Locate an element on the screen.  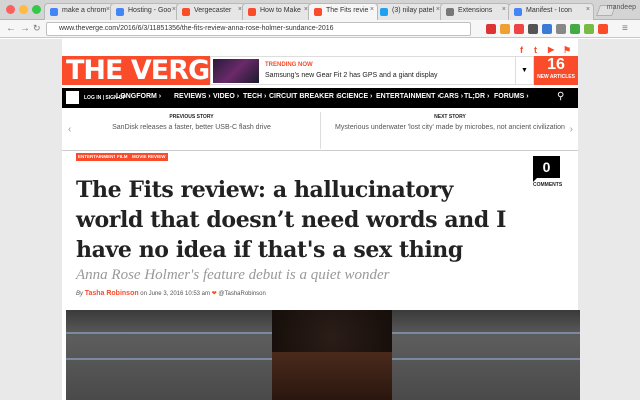
nav-item-circuit-breaker: CIRCUIT BREAKER › is located at coordinates (303, 96).